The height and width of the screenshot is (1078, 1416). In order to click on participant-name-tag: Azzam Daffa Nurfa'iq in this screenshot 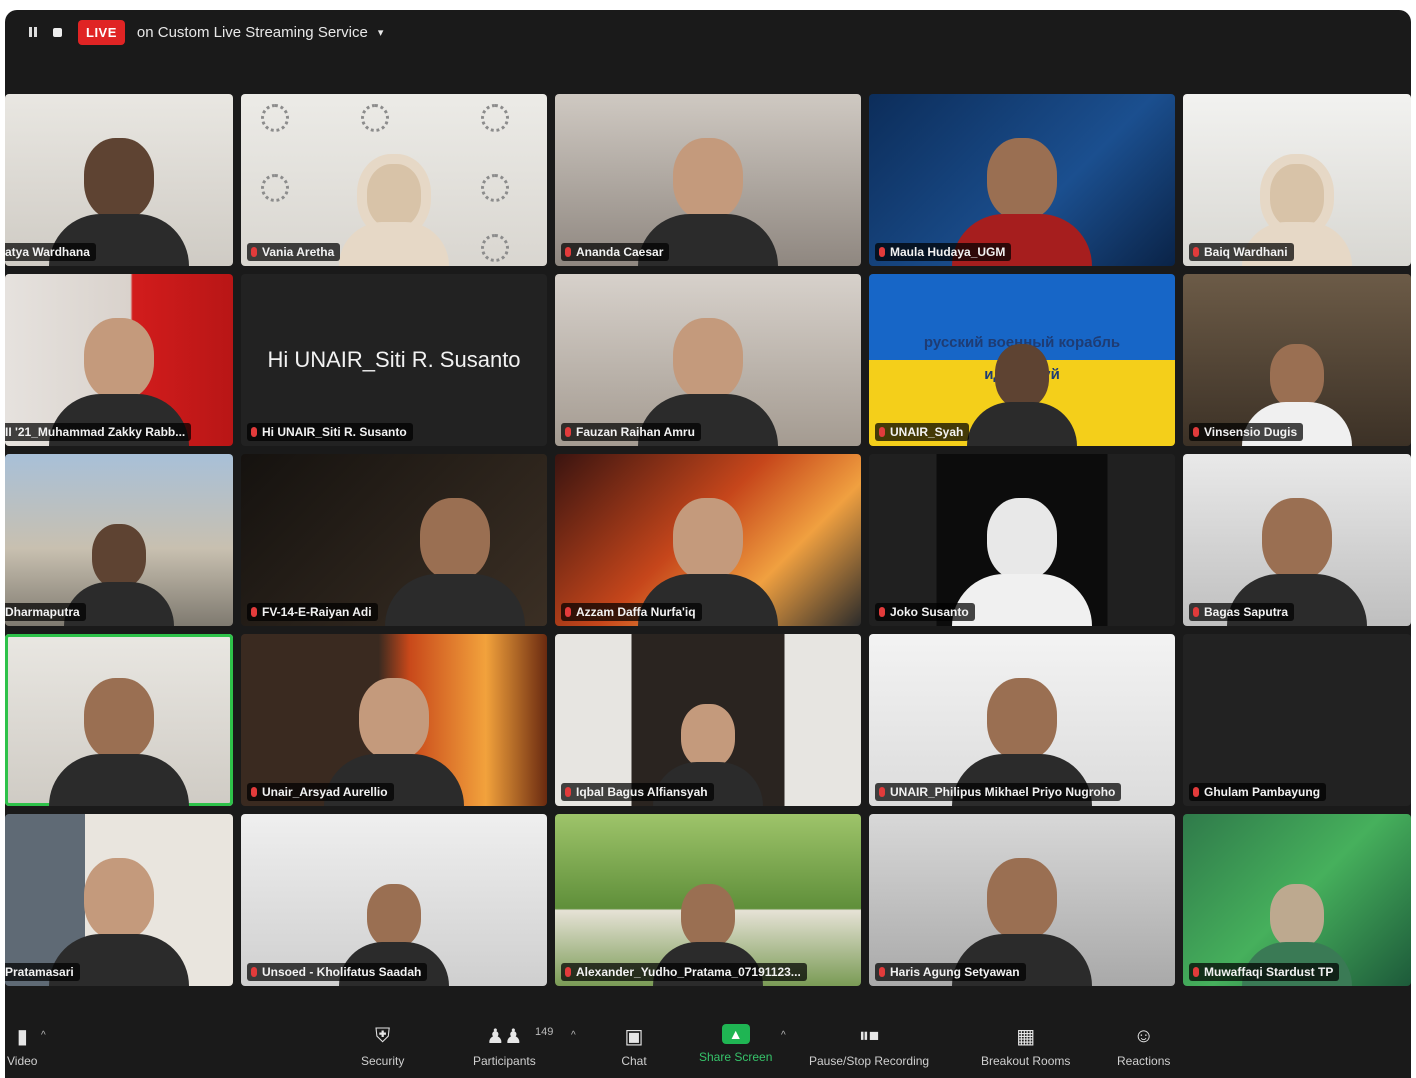, I will do `click(631, 612)`.